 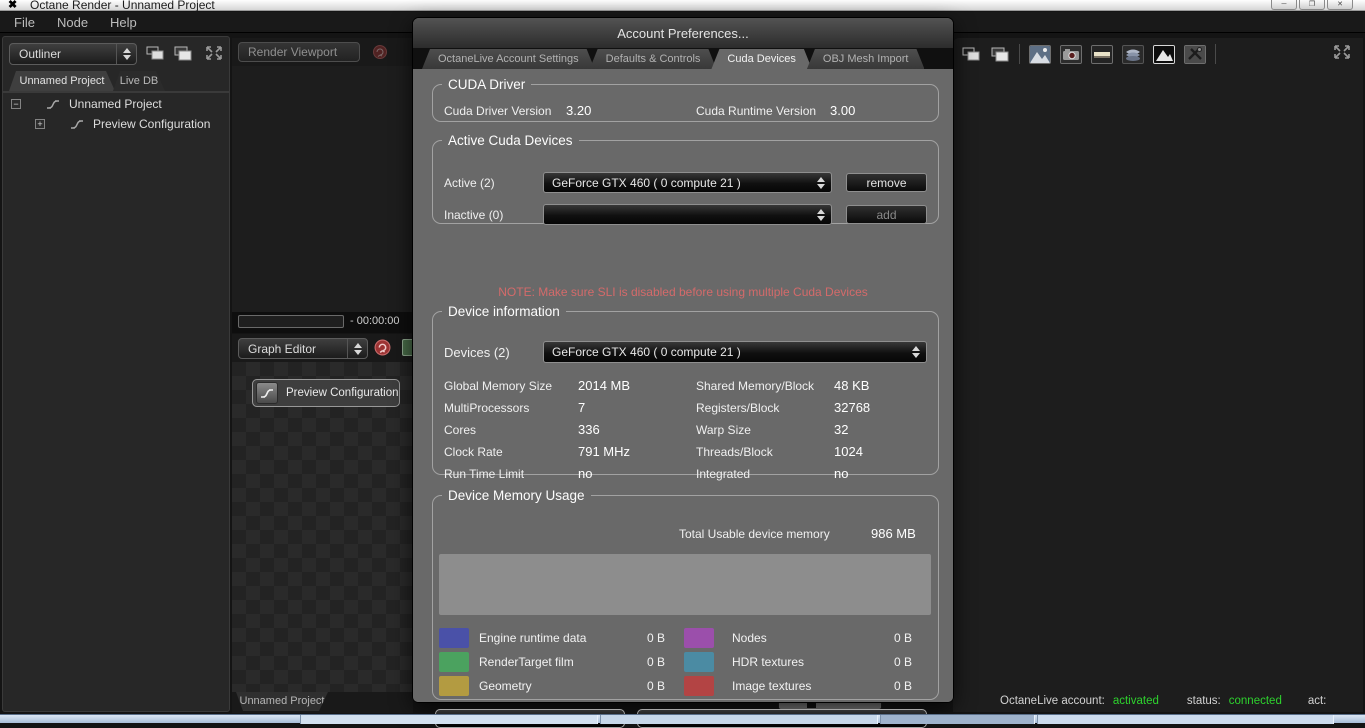 What do you see at coordinates (761, 59) in the screenshot?
I see `tab-cuda-devices: Cuda Devices` at bounding box center [761, 59].